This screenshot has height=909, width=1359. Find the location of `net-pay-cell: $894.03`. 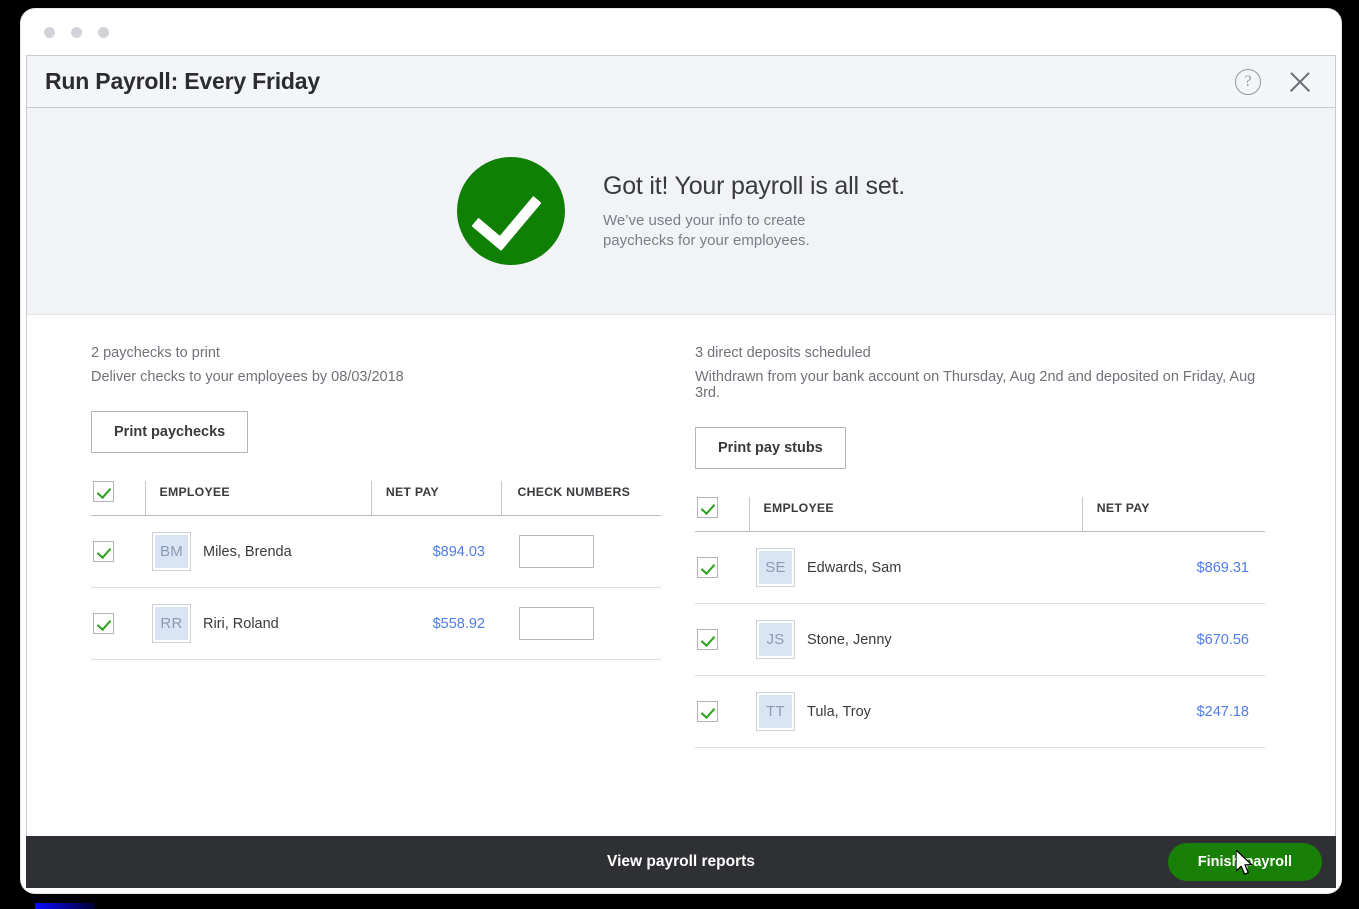

net-pay-cell: $894.03 is located at coordinates (436, 551).